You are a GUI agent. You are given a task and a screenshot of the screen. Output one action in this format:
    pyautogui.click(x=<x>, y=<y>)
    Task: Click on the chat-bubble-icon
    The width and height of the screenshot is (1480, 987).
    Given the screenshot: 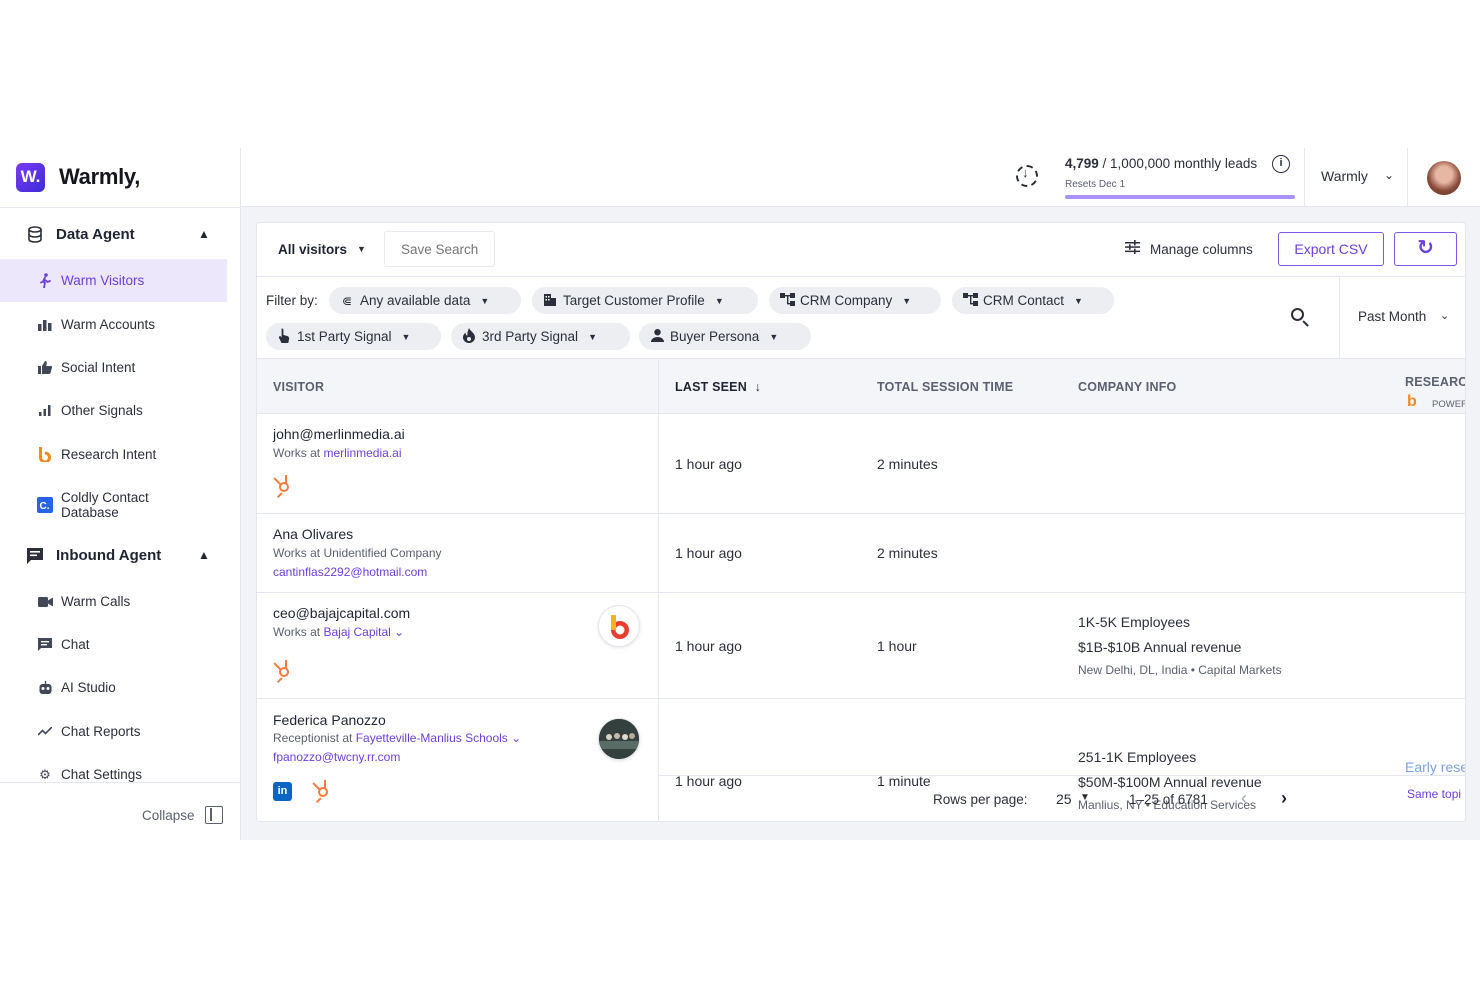 What is the action you would take?
    pyautogui.click(x=45, y=645)
    